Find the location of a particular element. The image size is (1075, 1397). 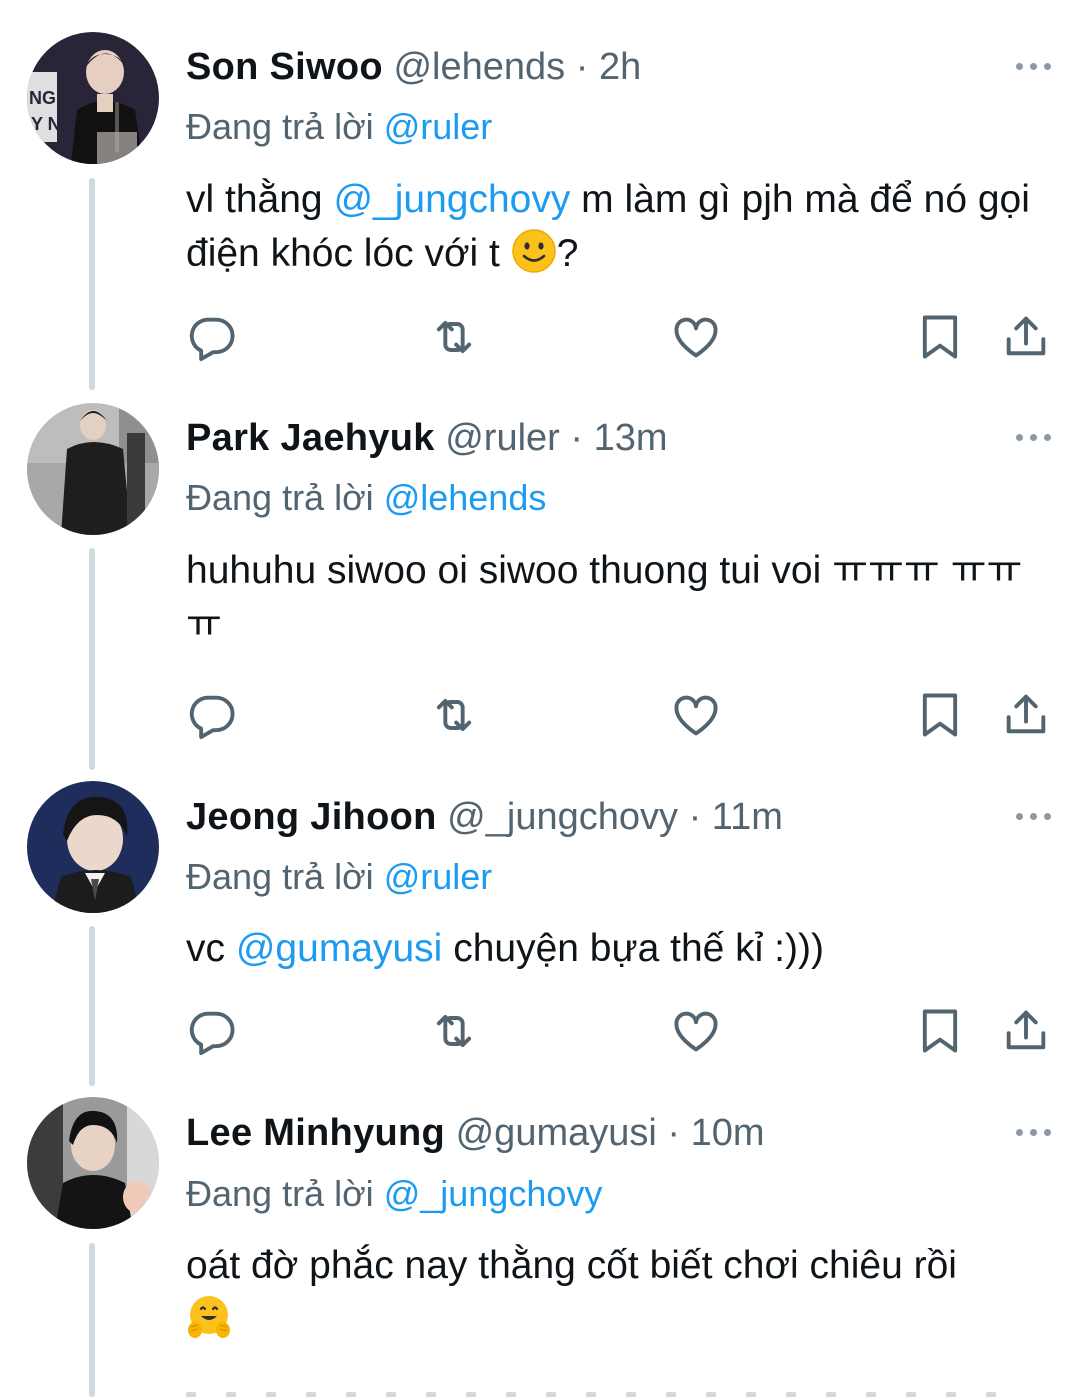

replying-to: Đang trả lời @lehends is located at coordinates (366, 498).